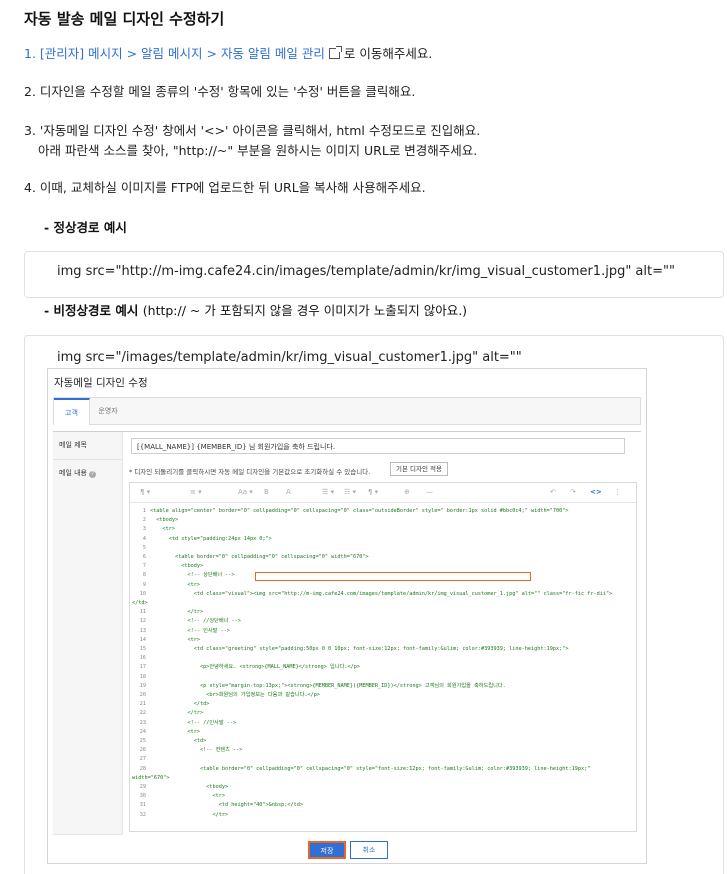 Image resolution: width=727 pixels, height=874 pixels. What do you see at coordinates (142, 649) in the screenshot?
I see `line-number: 15` at bounding box center [142, 649].